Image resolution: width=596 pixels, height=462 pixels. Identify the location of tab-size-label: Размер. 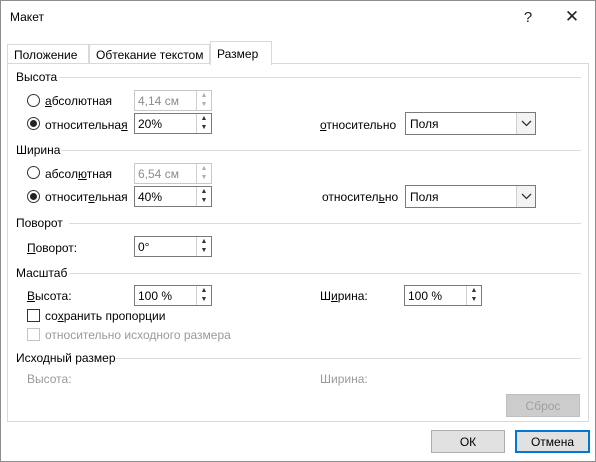
(238, 54).